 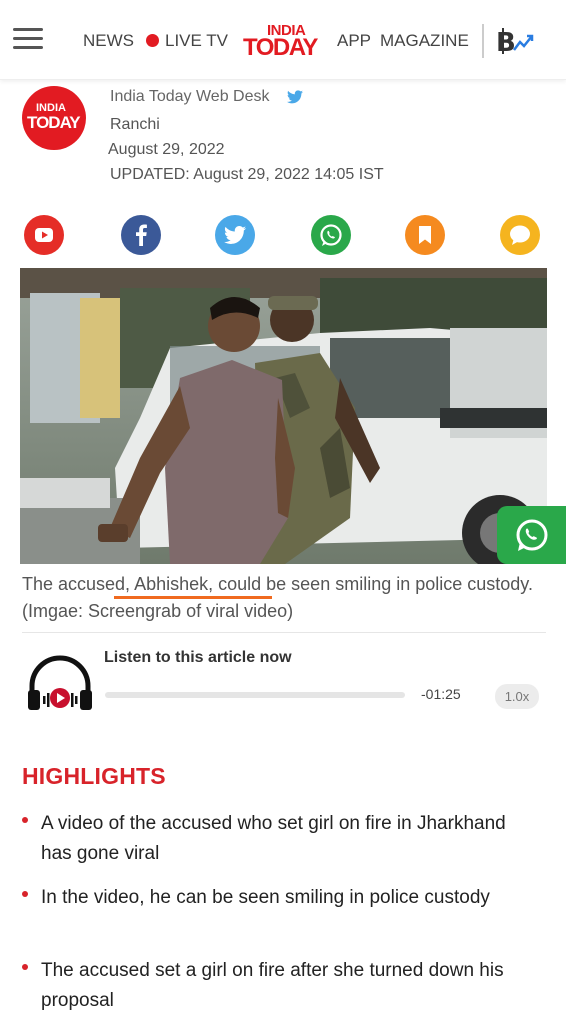 I want to click on annotation-underline, so click(x=193, y=597).